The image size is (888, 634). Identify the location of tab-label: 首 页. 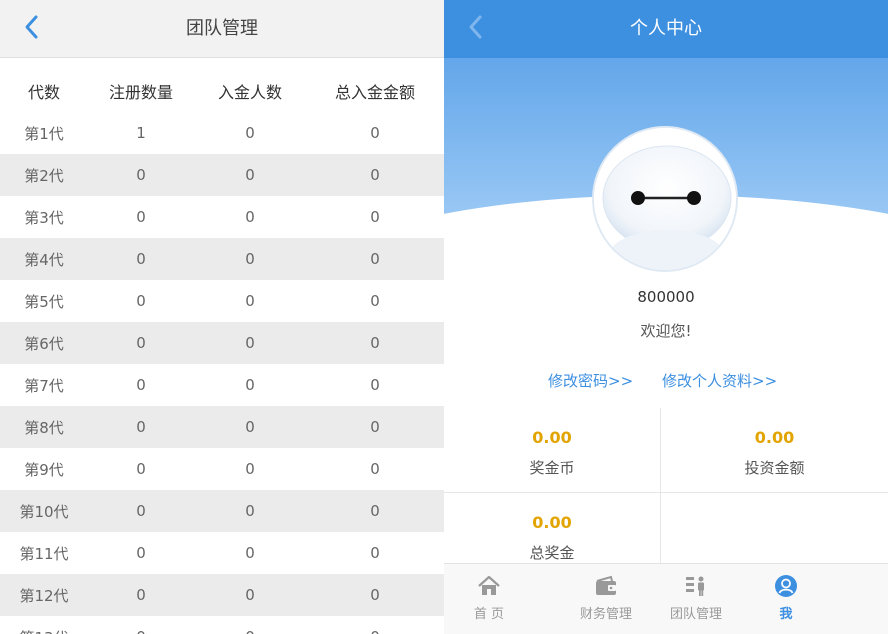
(489, 614).